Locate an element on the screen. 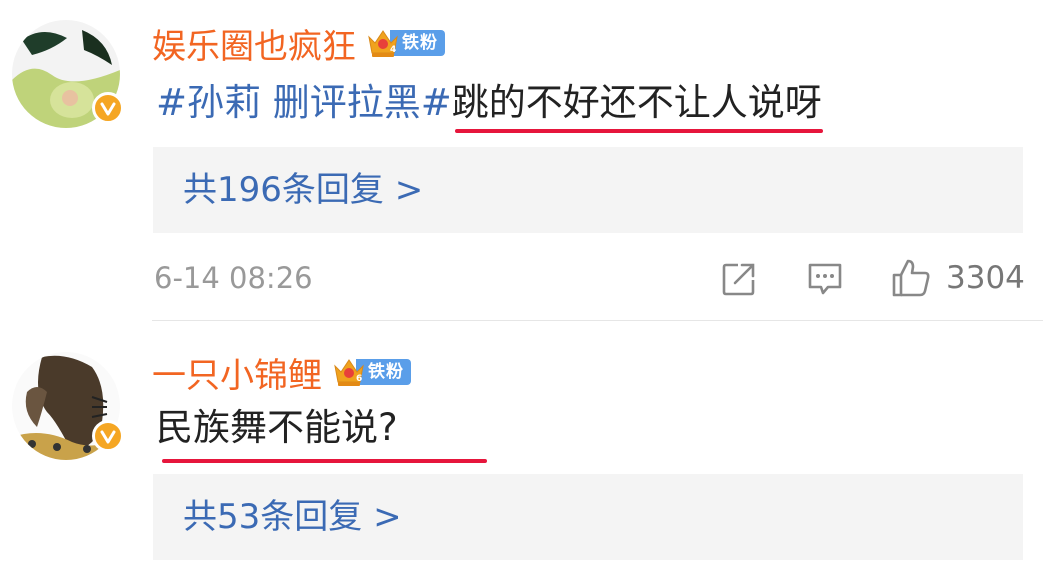 This screenshot has height=575, width=1043. user-info: 娱乐圈也疯狂 4 铁粉 is located at coordinates (298, 43).